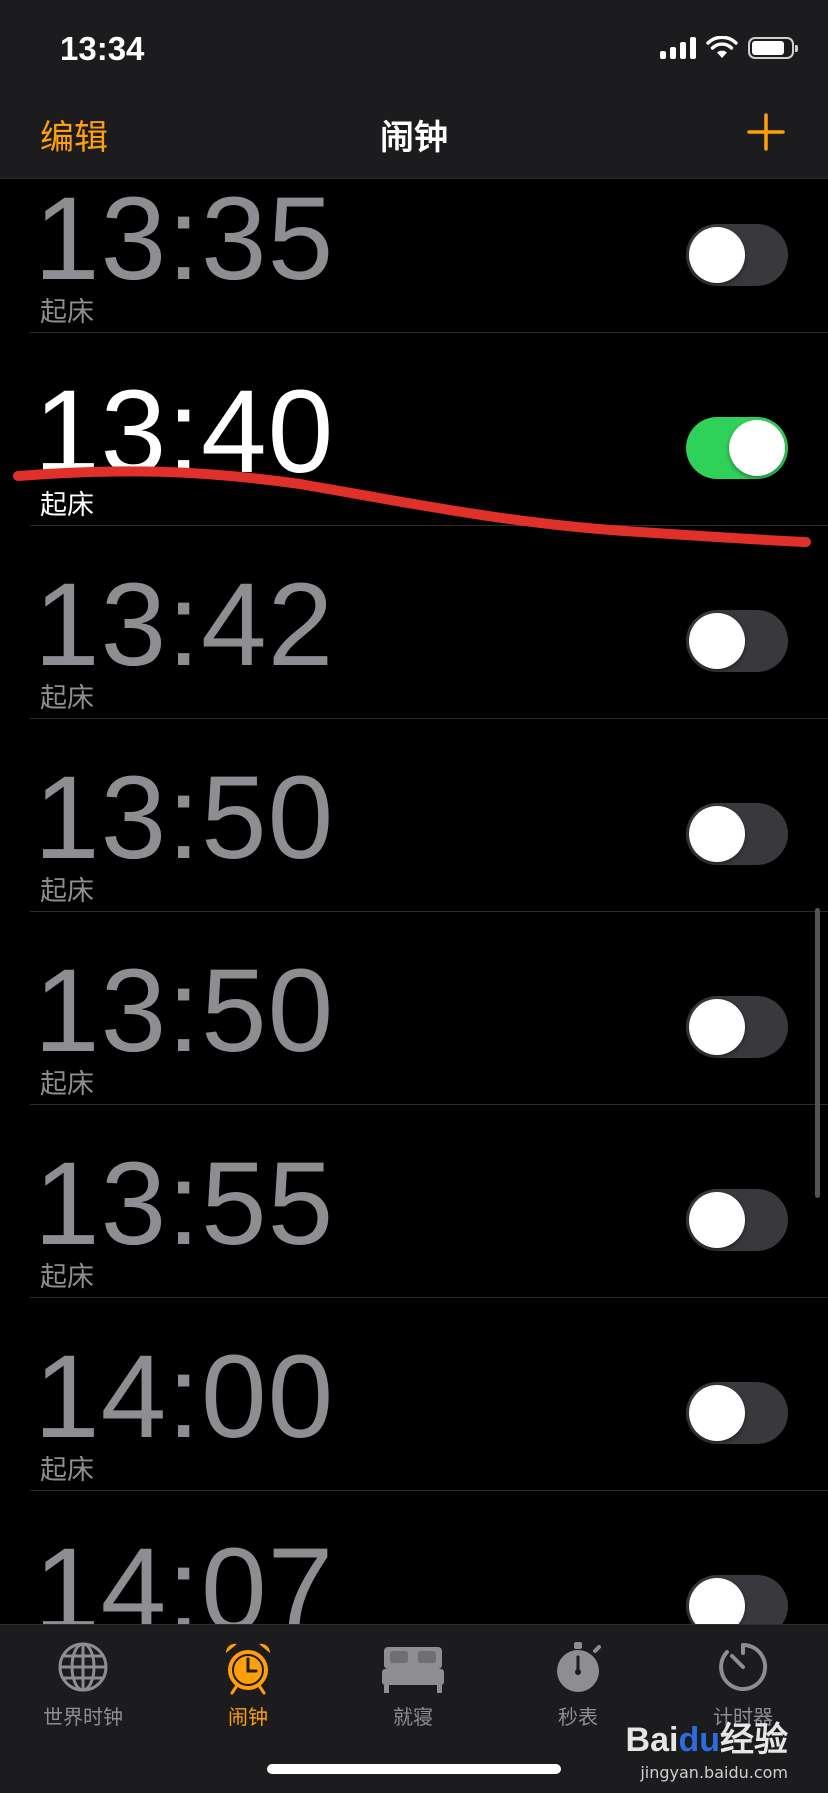 Image resolution: width=828 pixels, height=1793 pixels. Describe the element at coordinates (83, 1667) in the screenshot. I see `globe-icon` at that location.